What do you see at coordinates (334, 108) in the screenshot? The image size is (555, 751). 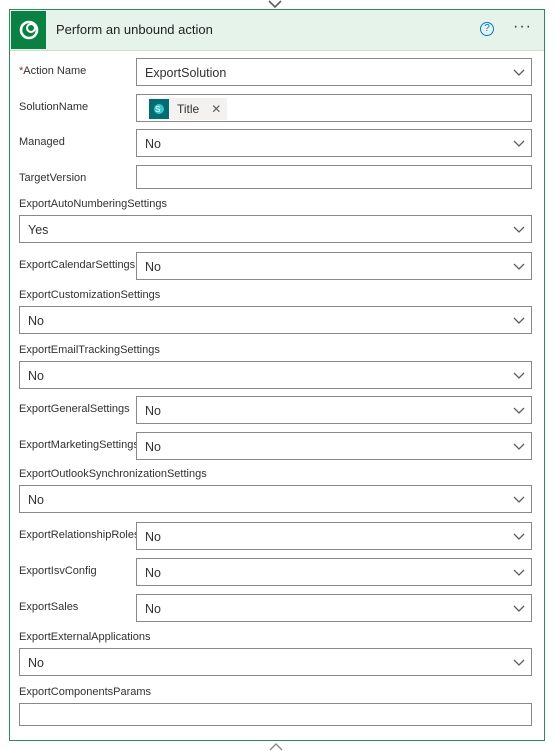 I see `solutionname-token-field: S Title ✕` at bounding box center [334, 108].